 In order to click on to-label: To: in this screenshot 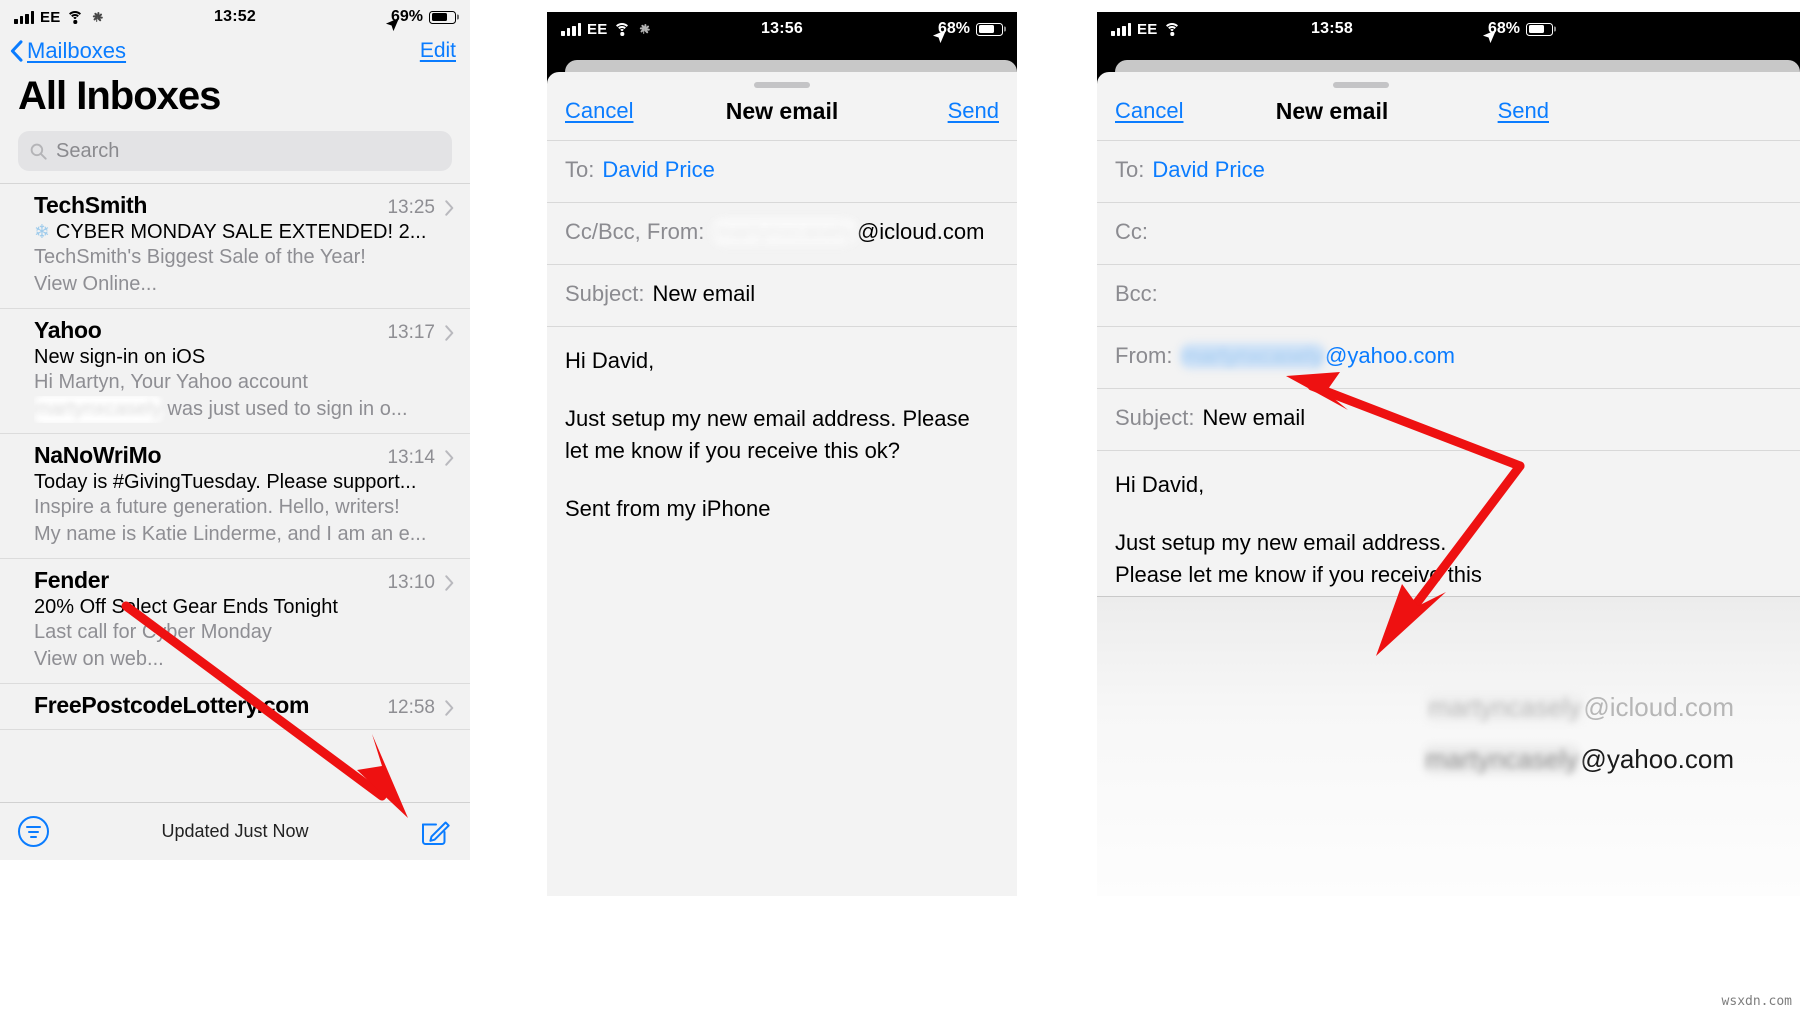, I will do `click(1130, 169)`.